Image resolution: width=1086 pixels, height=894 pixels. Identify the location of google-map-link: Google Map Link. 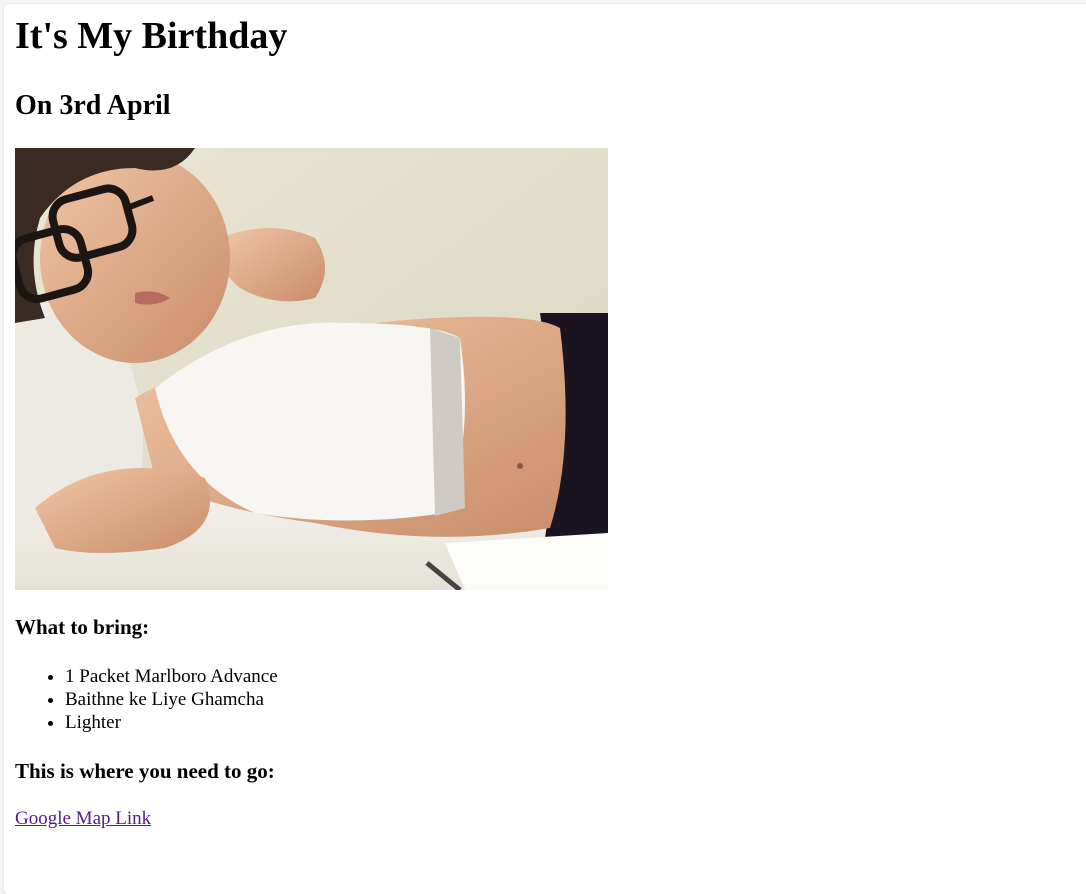
(83, 818).